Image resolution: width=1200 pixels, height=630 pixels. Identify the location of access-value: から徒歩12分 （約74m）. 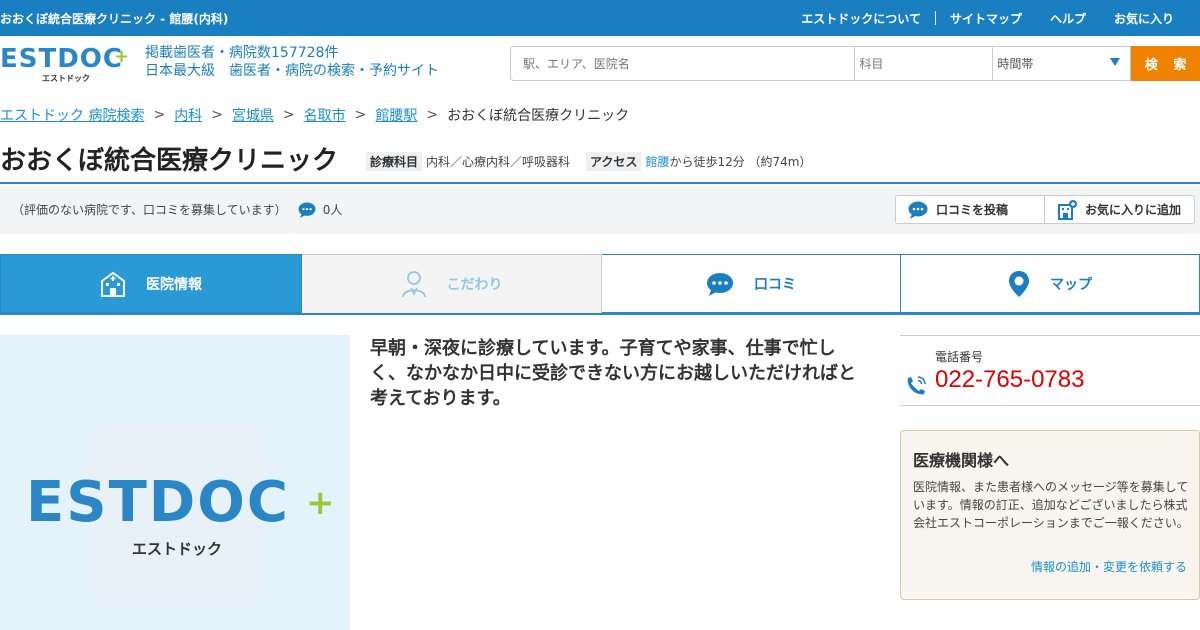
(740, 162).